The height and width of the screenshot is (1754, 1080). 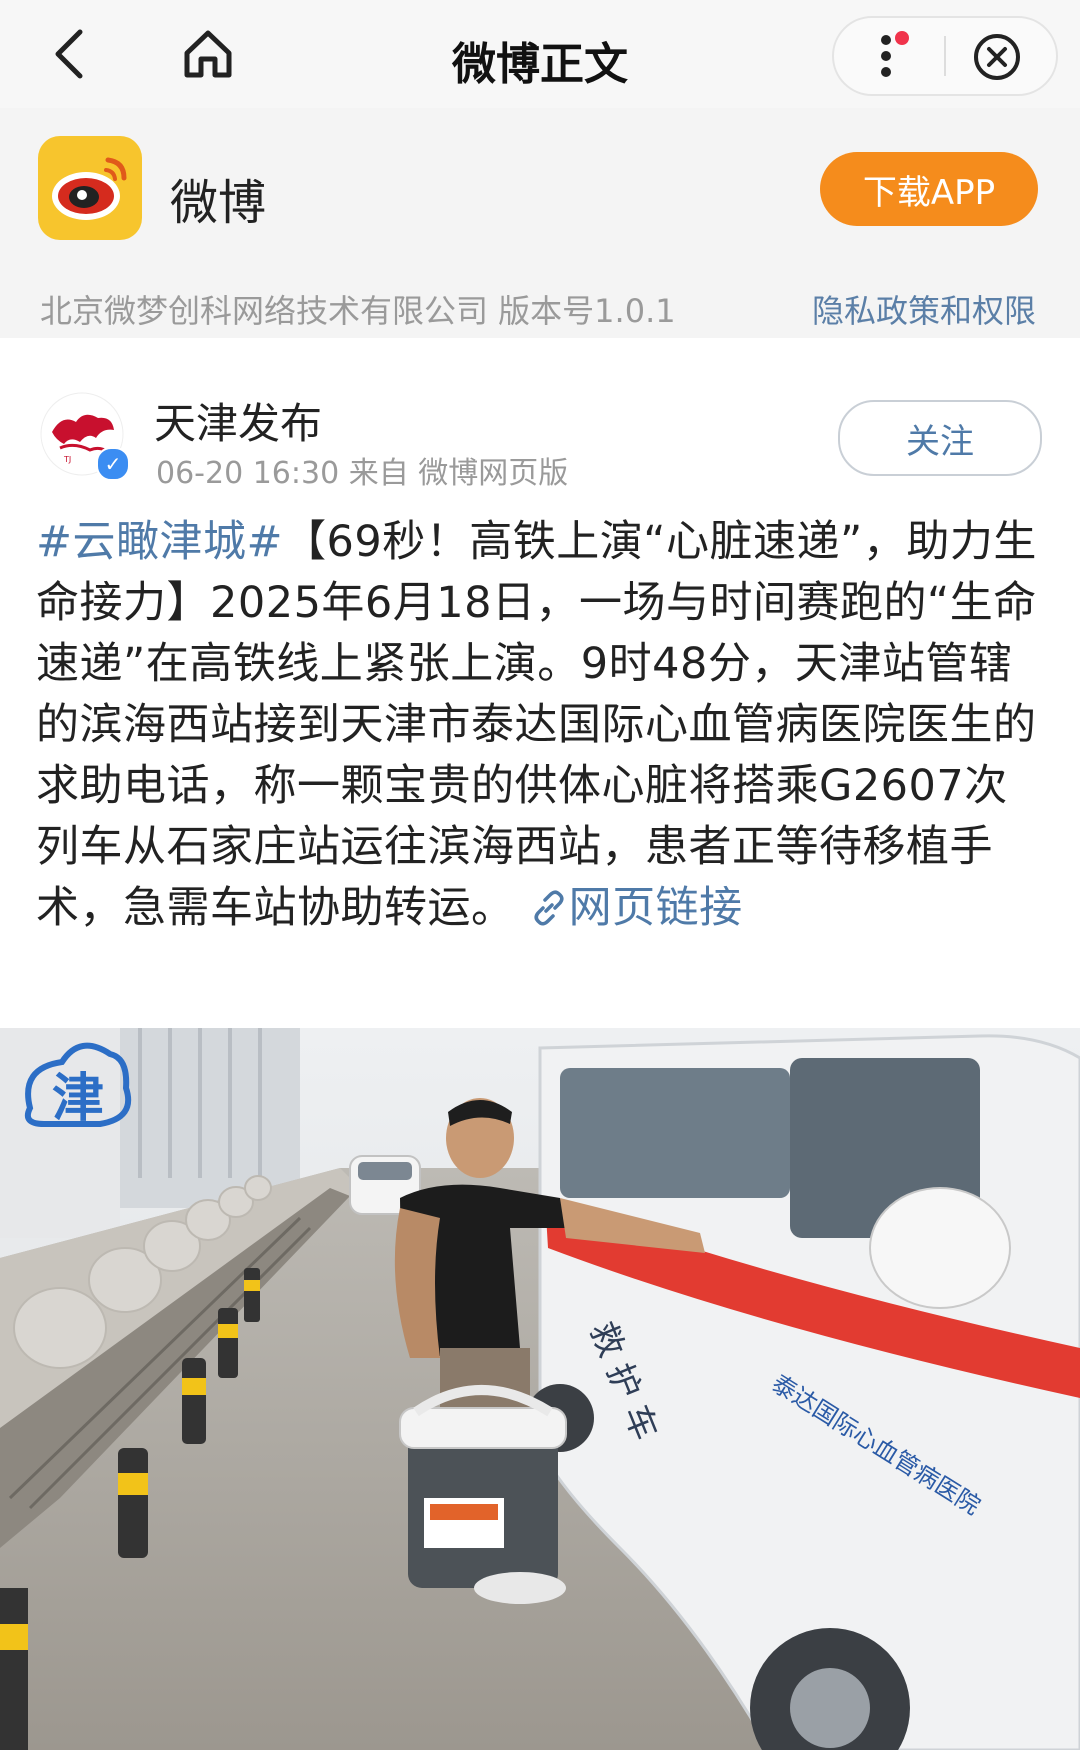 I want to click on follow-button: 关注, so click(x=940, y=438).